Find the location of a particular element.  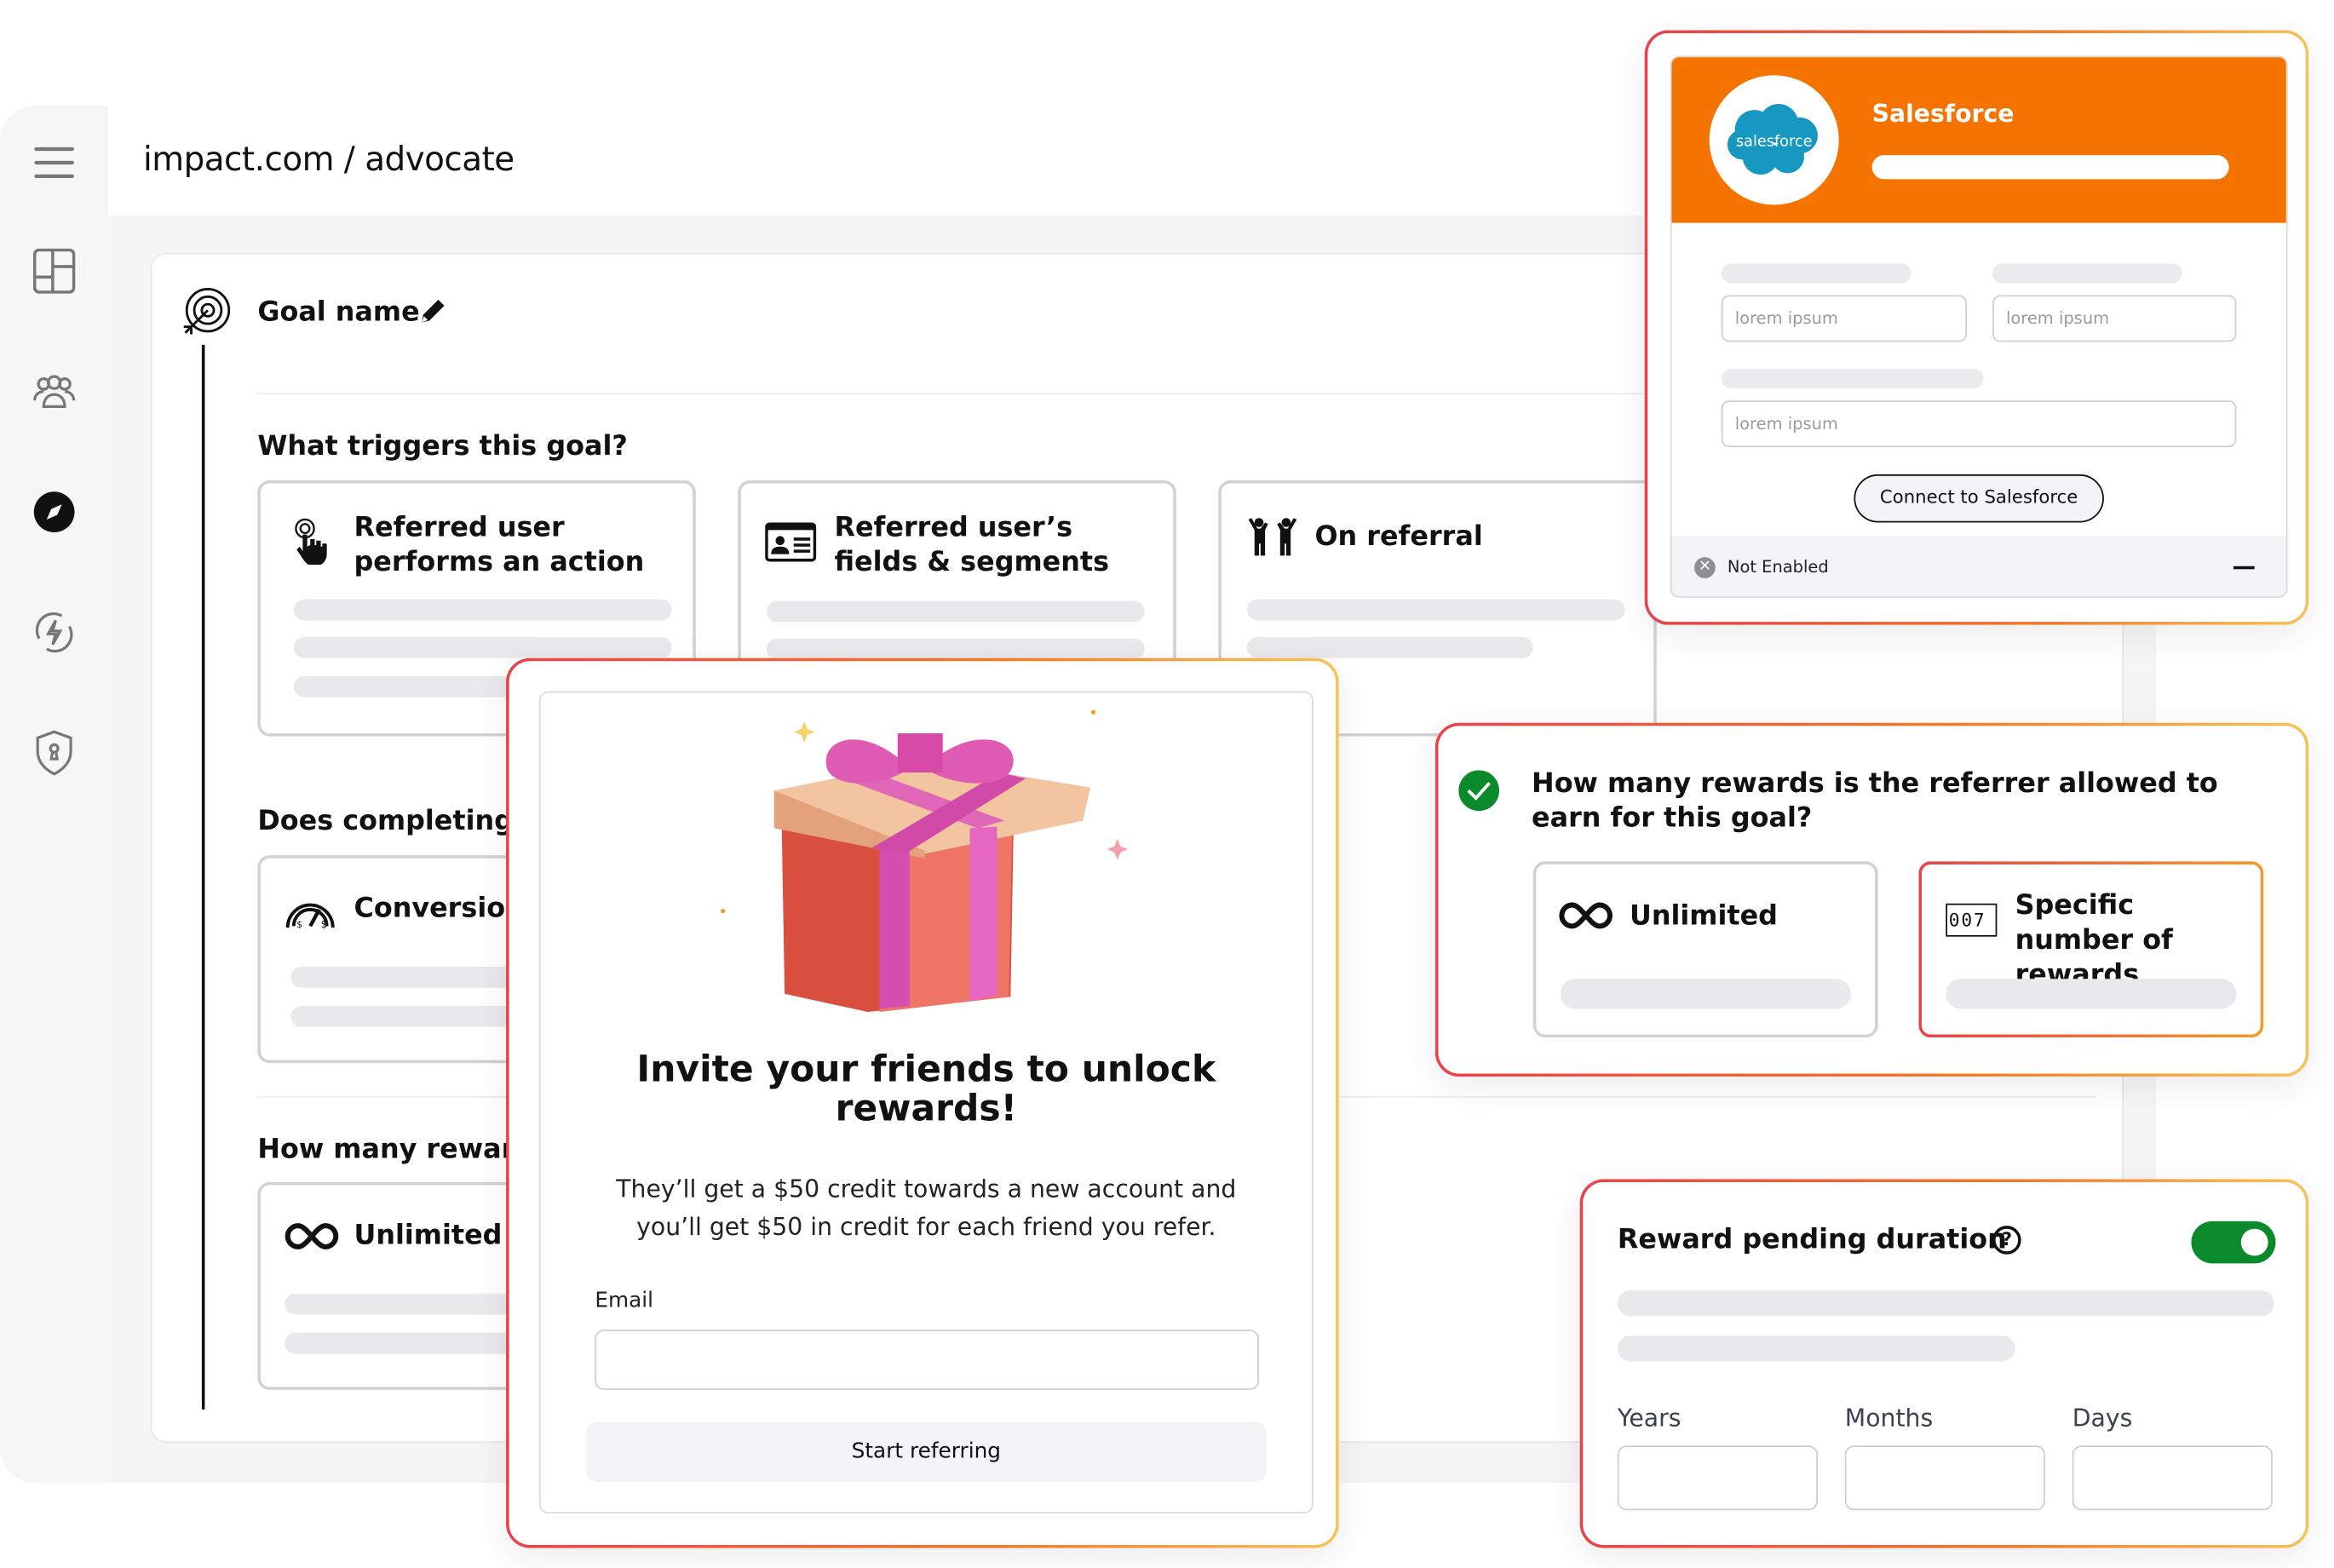

edit-pencil-icon is located at coordinates (432, 314).